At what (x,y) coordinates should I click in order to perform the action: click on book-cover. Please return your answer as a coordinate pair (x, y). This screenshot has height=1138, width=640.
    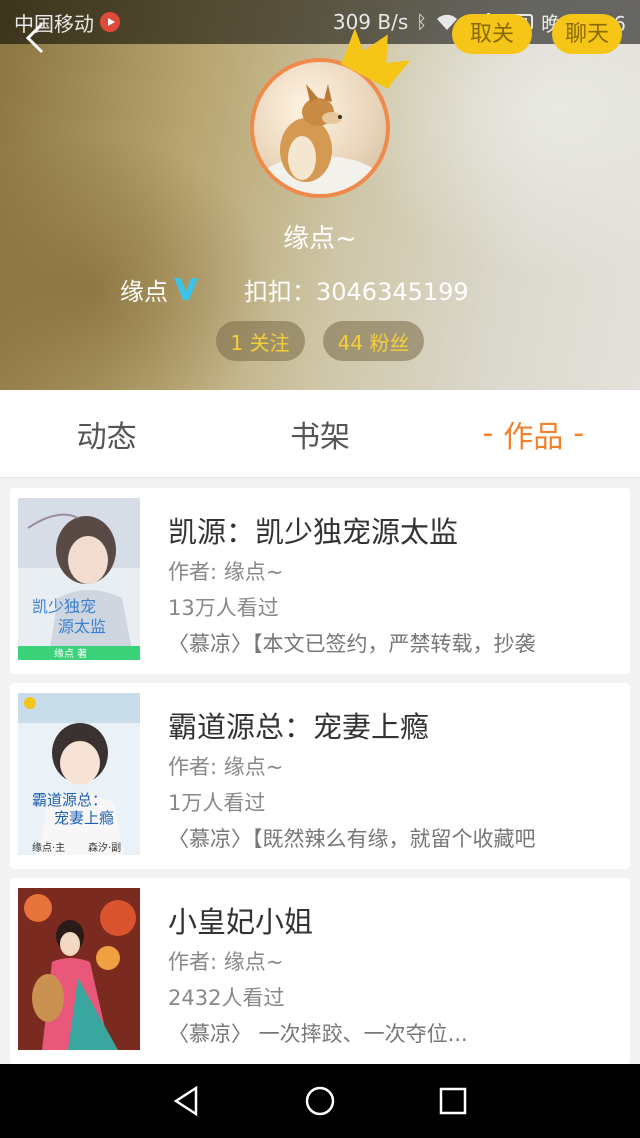
    Looking at the image, I should click on (79, 969).